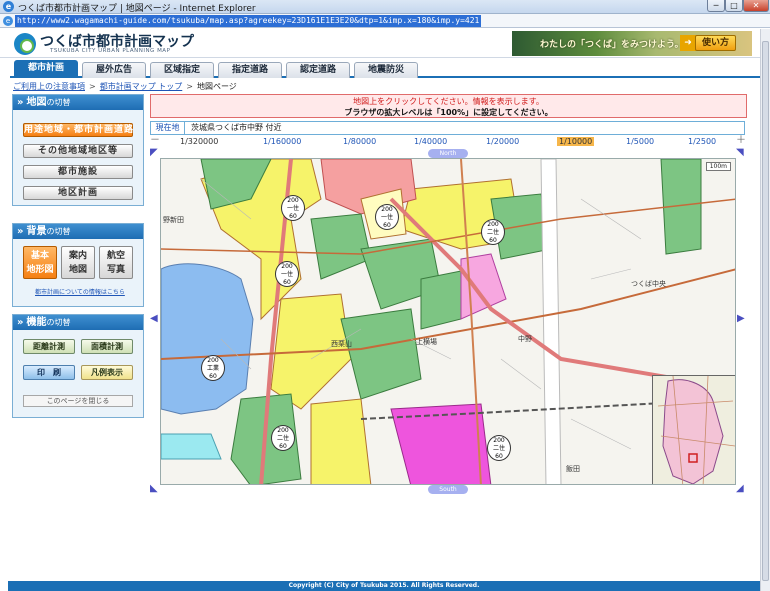  What do you see at coordinates (78, 193) in the screenshot?
I see `district-plan-button: 地区計画` at bounding box center [78, 193].